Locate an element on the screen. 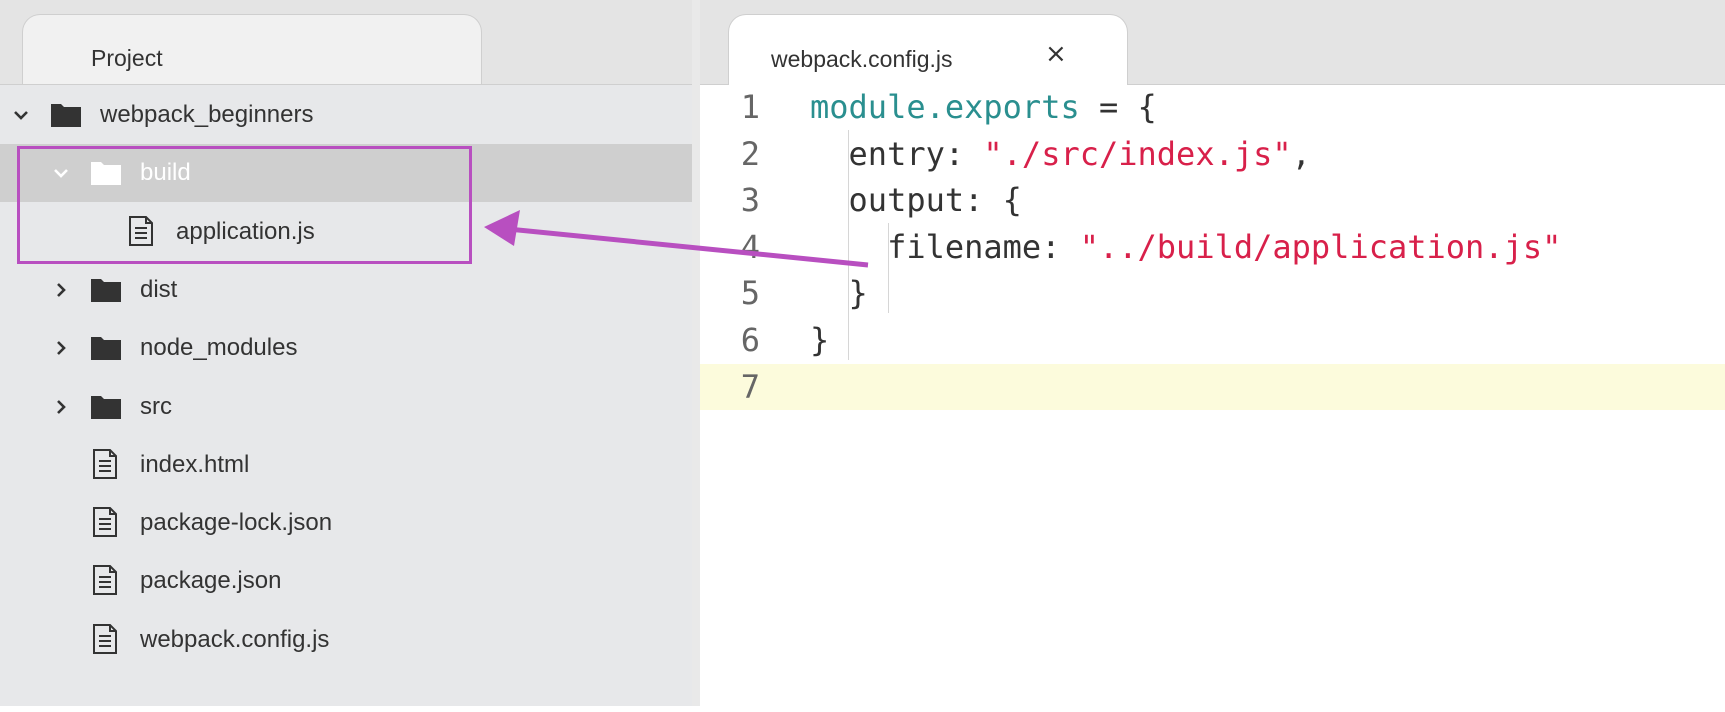  code-keyword: module.exports is located at coordinates (945, 107).